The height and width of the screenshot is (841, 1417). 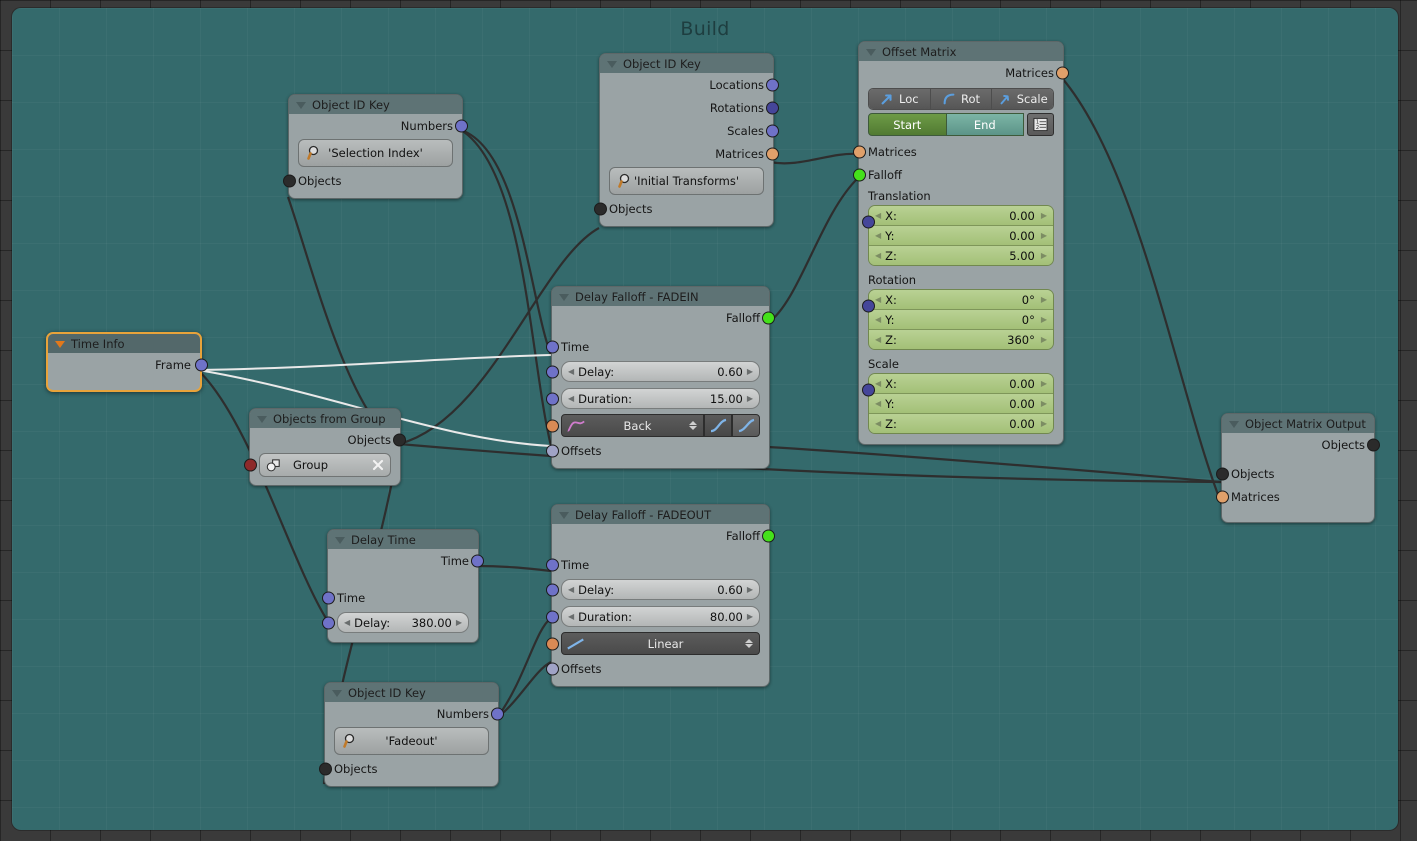 I want to click on node-object-id-key-fadeout: Object ID Key Numbers 'Fadeout' Objects, so click(x=411, y=734).